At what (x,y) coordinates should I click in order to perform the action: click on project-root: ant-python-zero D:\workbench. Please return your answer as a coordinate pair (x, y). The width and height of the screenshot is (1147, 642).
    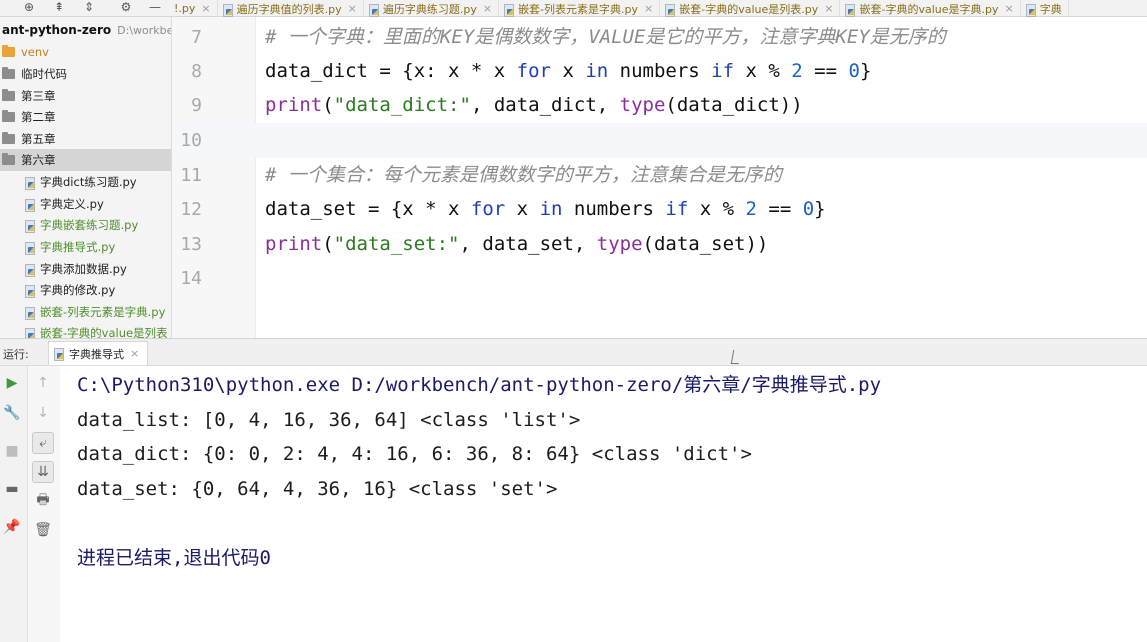
    Looking at the image, I should click on (86, 30).